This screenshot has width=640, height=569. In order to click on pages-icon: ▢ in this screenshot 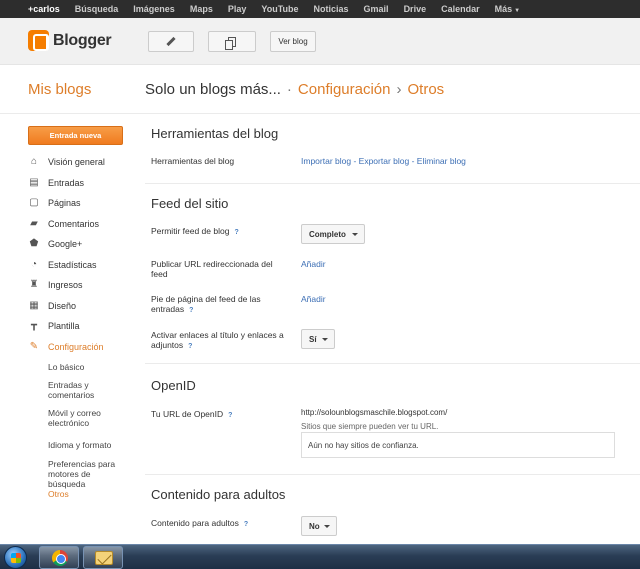, I will do `click(34, 202)`.